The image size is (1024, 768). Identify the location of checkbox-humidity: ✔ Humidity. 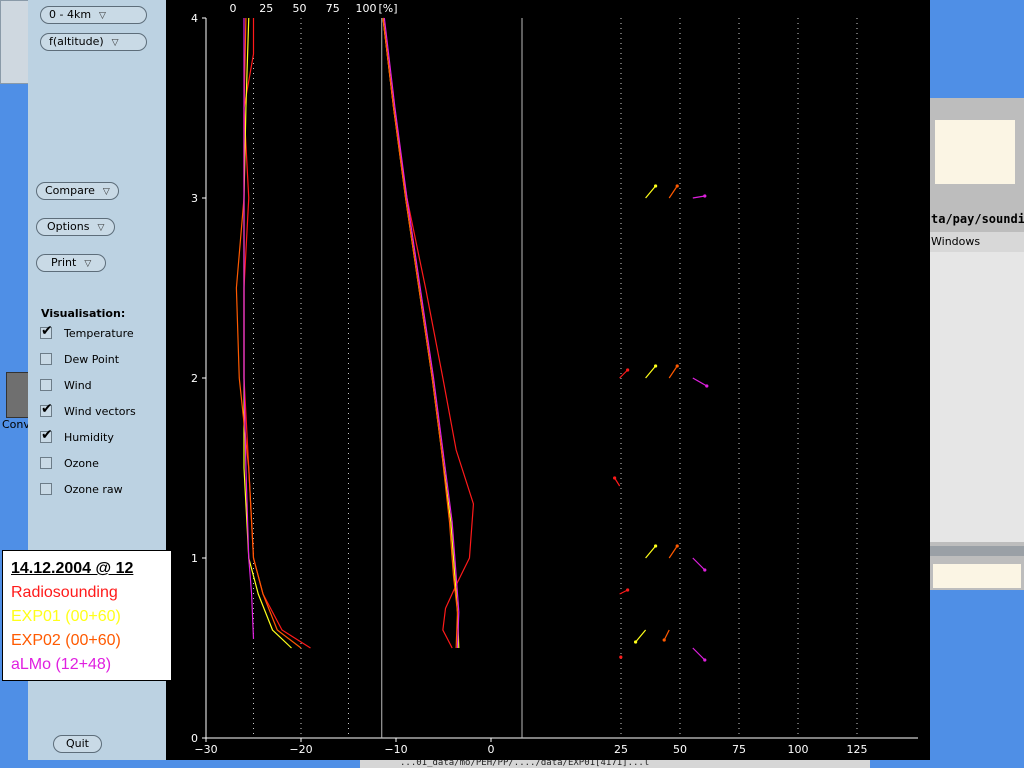
(77, 435).